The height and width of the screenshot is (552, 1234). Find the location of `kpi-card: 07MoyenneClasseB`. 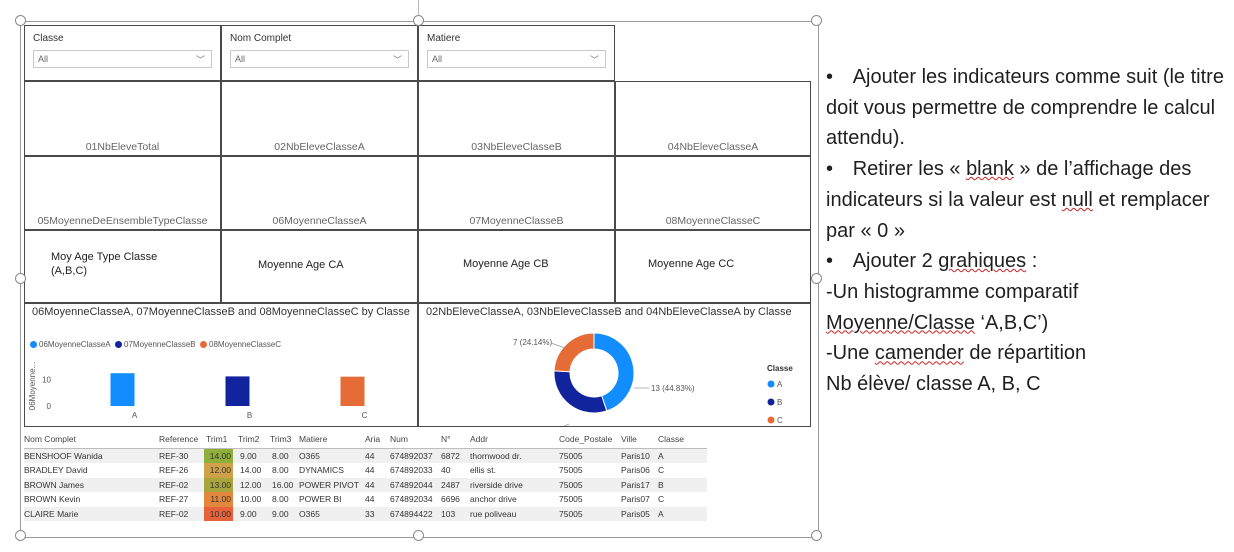

kpi-card: 07MoyenneClasseB is located at coordinates (516, 193).